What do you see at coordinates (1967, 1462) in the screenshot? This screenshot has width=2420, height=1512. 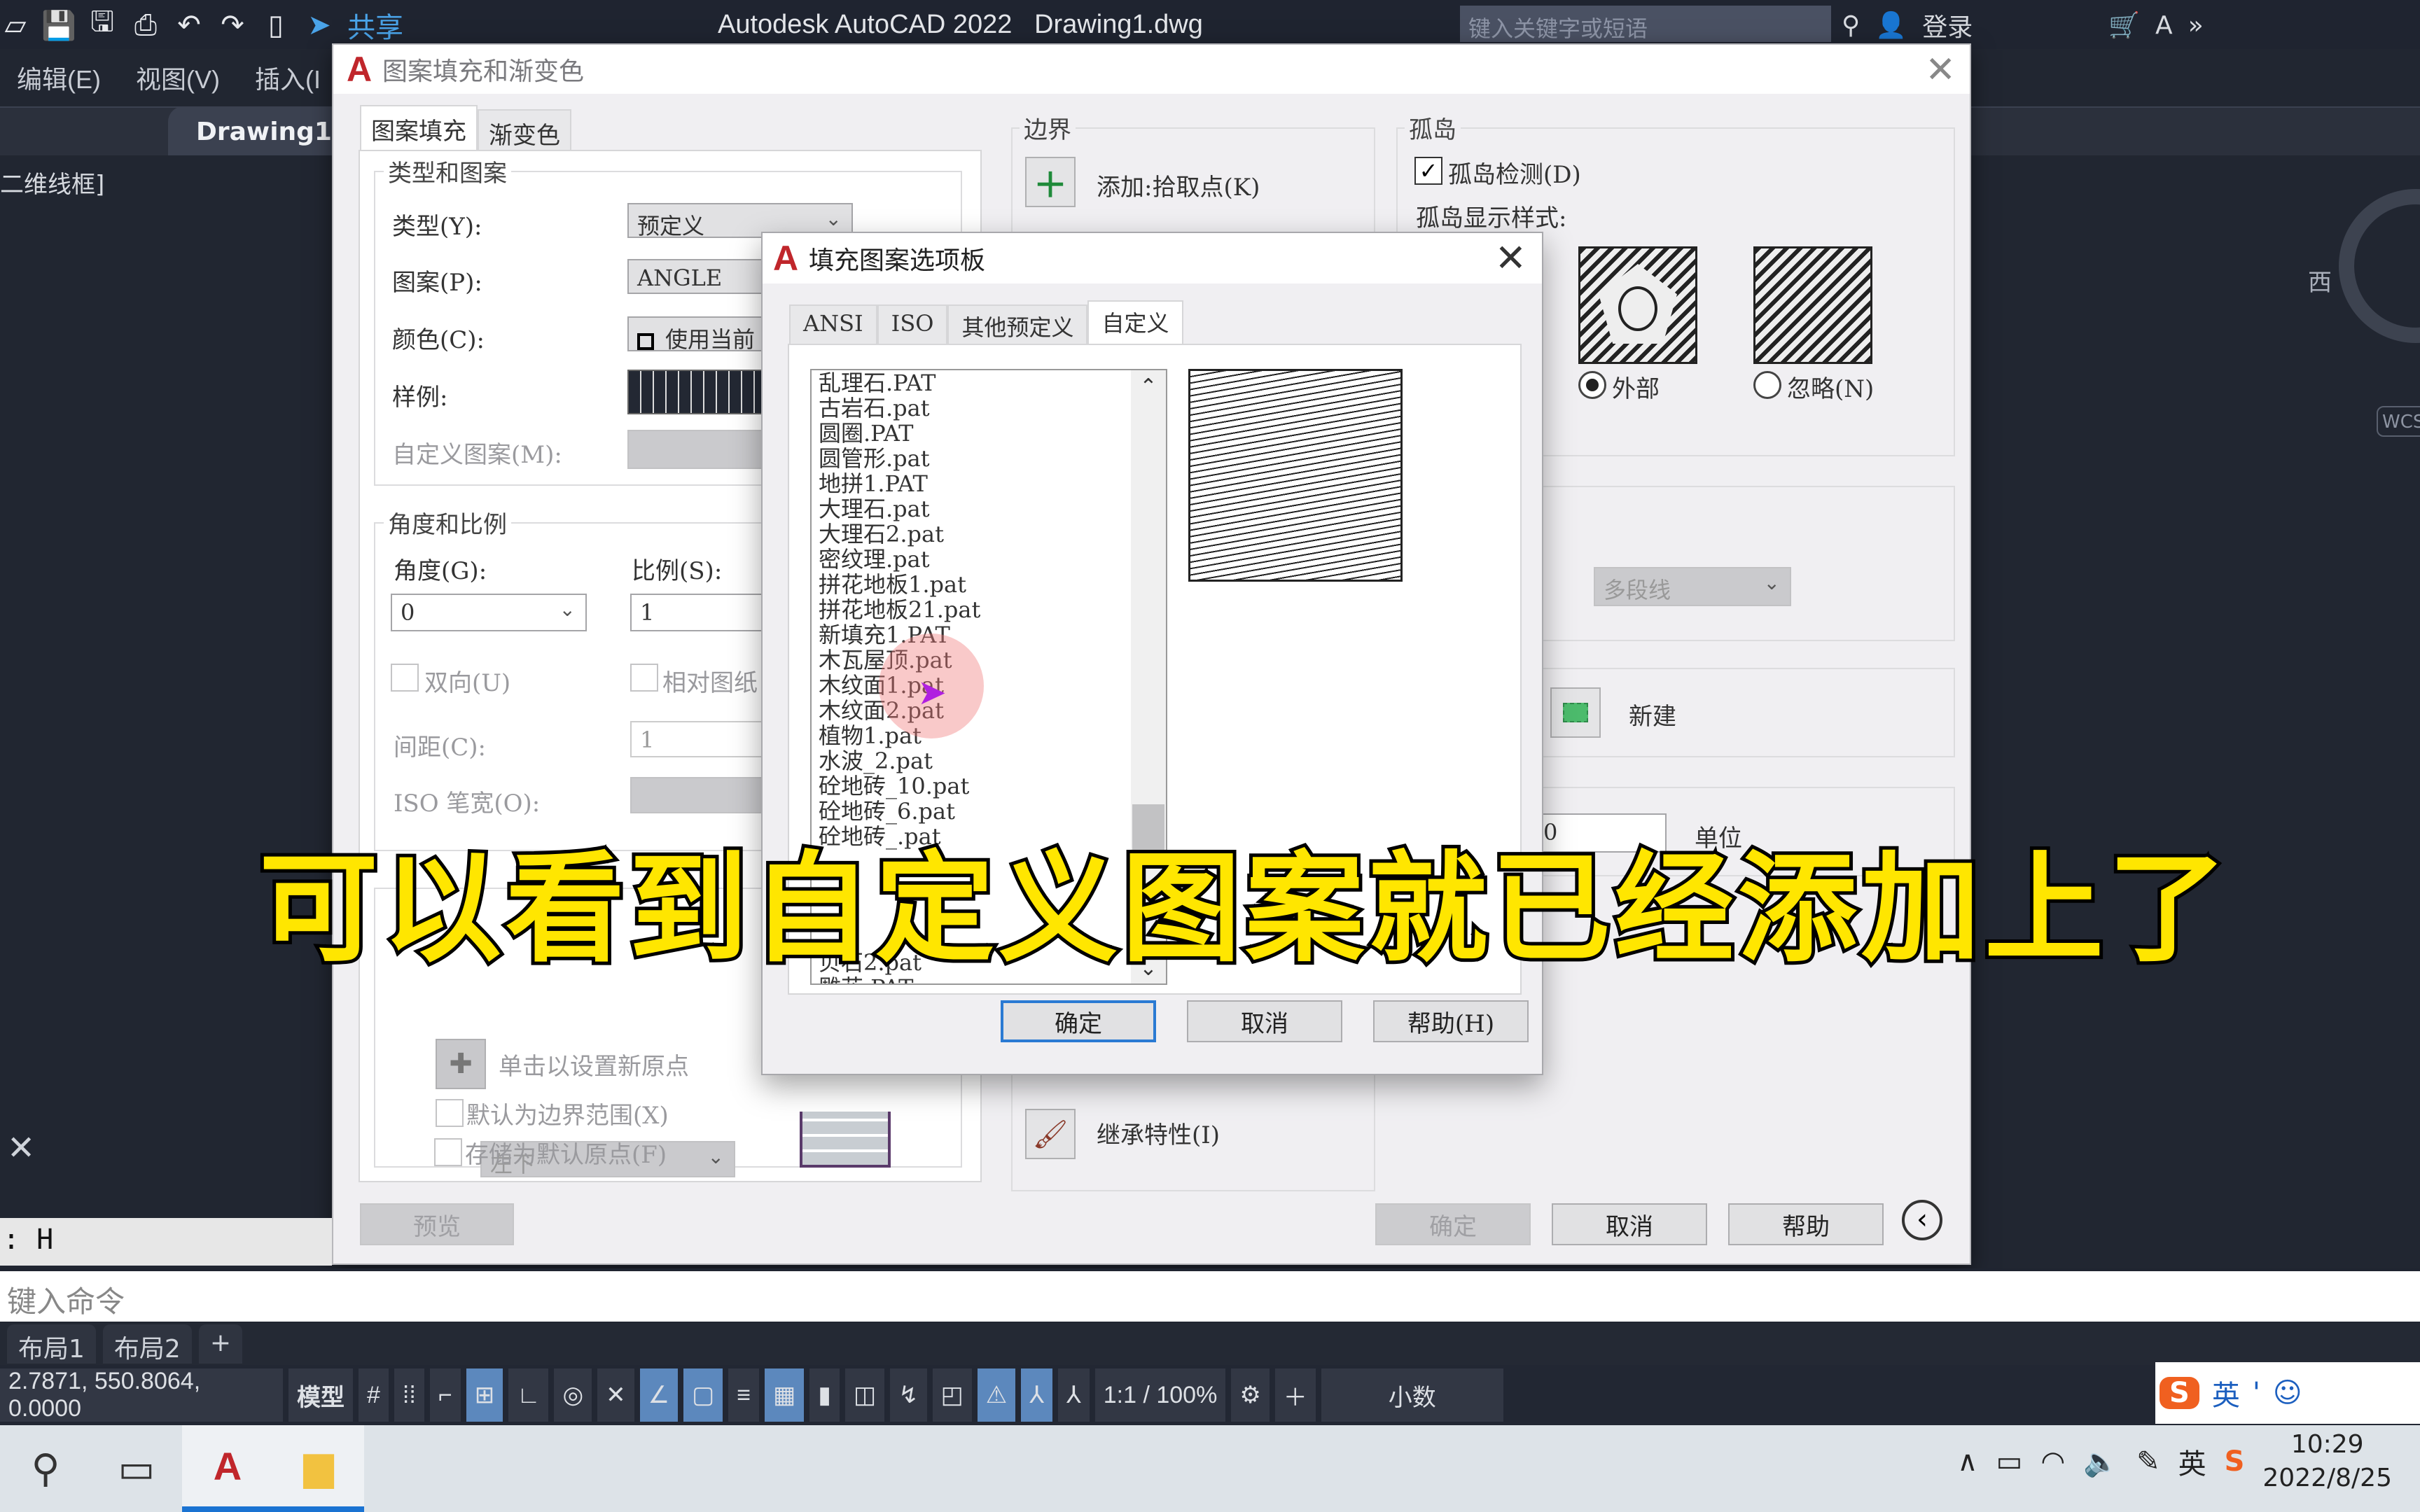 I see `tray-overflow-icon: ∧` at bounding box center [1967, 1462].